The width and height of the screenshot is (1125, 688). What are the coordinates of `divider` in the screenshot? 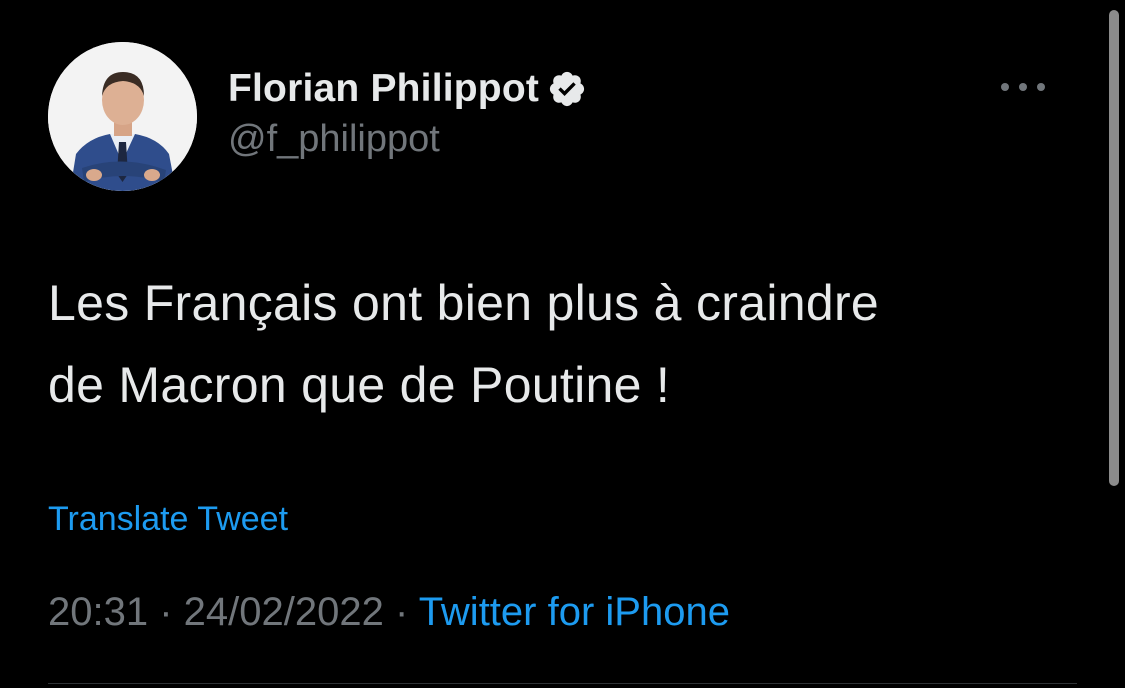 It's located at (562, 683).